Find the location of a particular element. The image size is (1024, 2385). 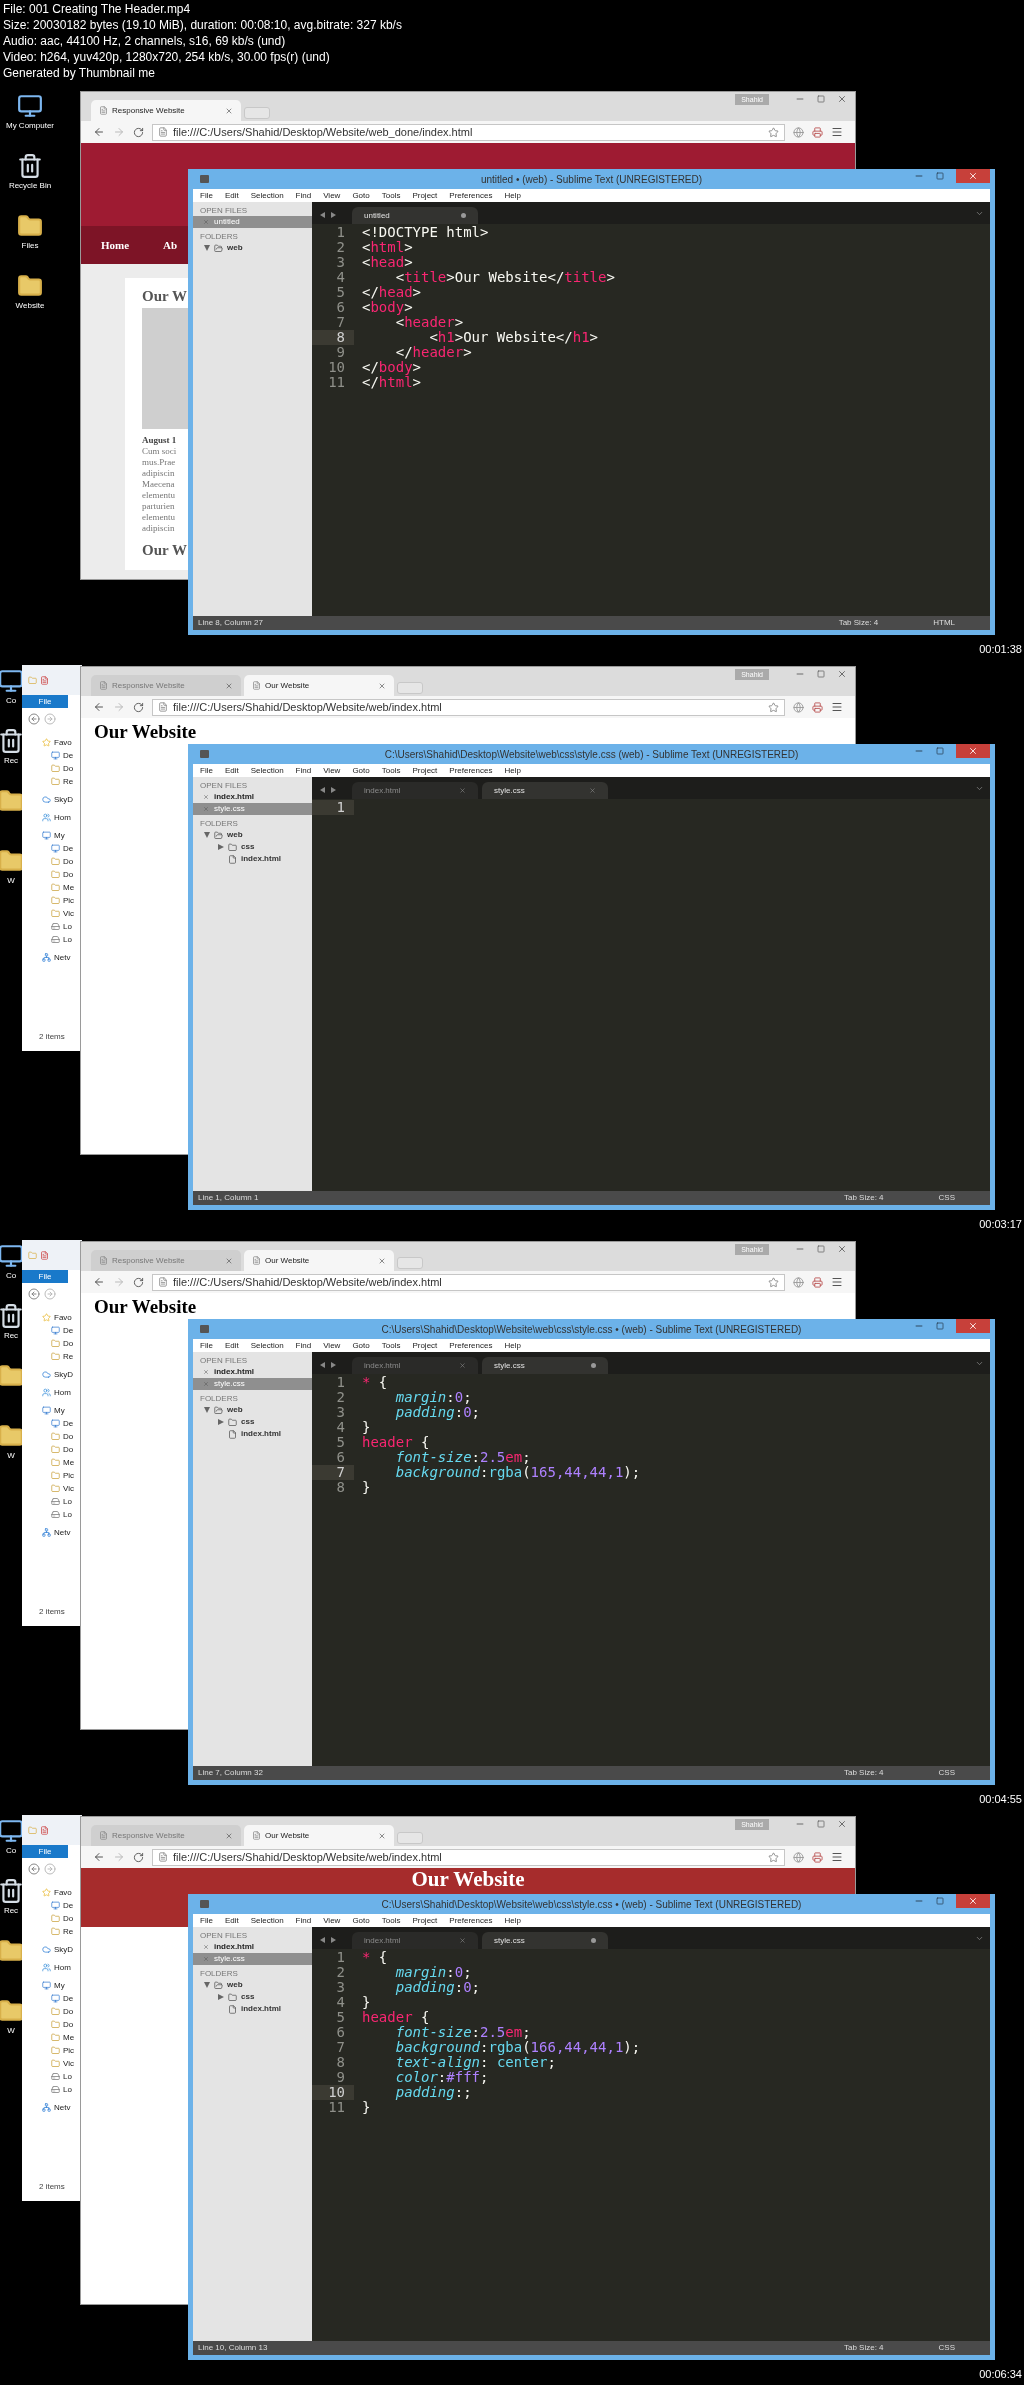

syntax-mode: CSS is located at coordinates (946, 2348).